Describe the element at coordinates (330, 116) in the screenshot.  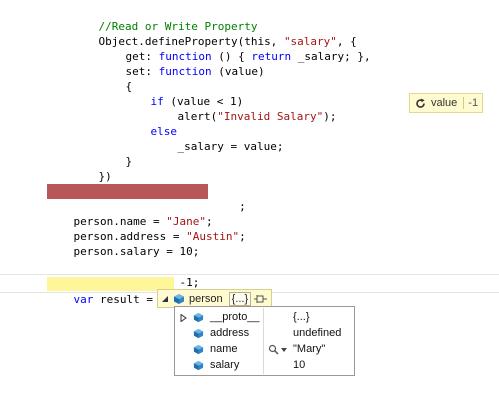
I see `code-token: );` at that location.